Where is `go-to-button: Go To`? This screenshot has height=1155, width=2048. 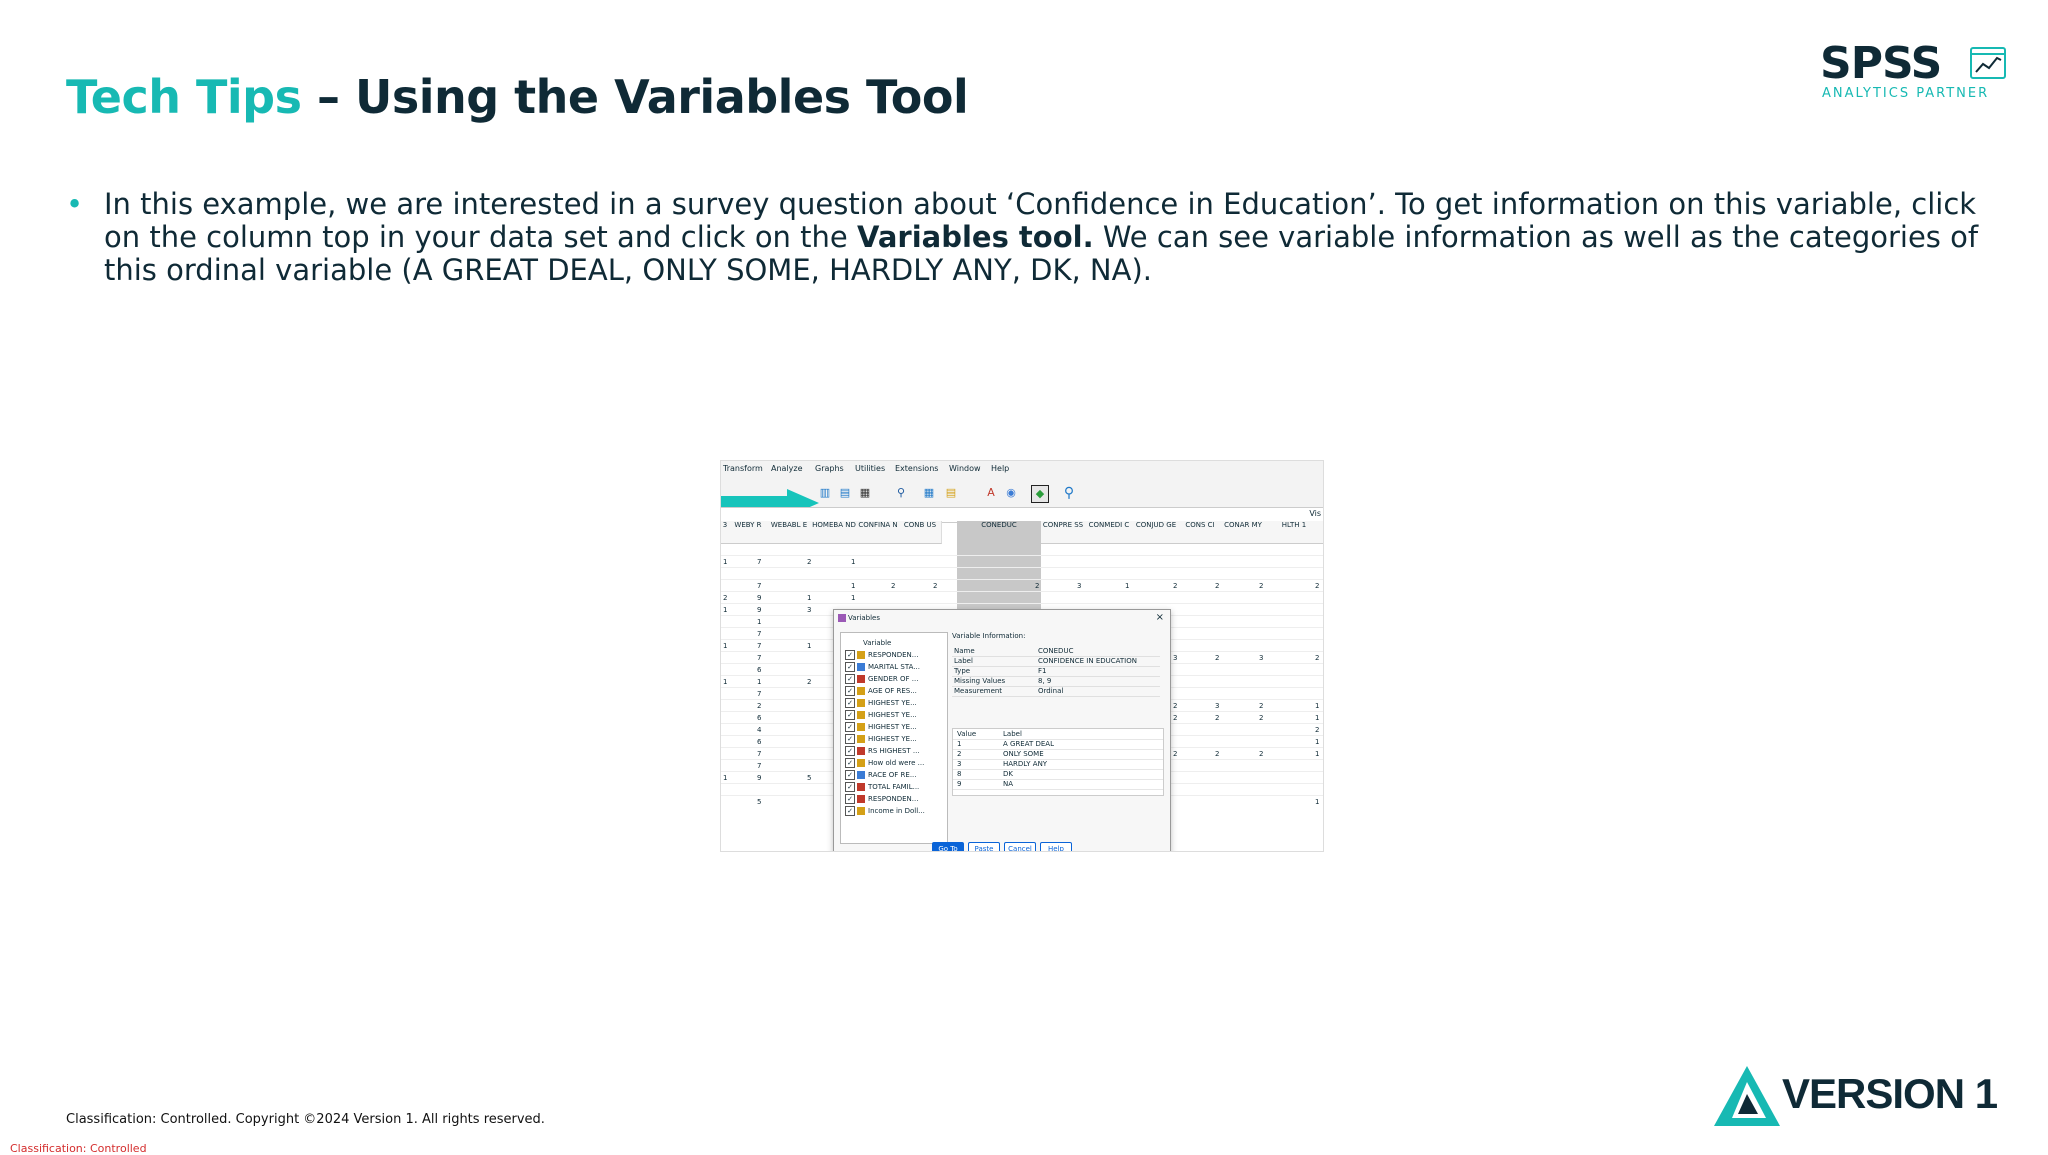 go-to-button: Go To is located at coordinates (948, 846).